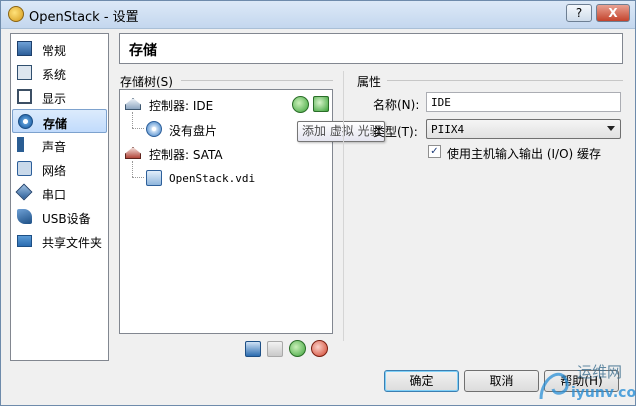 This screenshot has width=636, height=408. Describe the element at coordinates (318, 15) in the screenshot. I see `title-bar: OpenStack - 设置 ? X` at that location.